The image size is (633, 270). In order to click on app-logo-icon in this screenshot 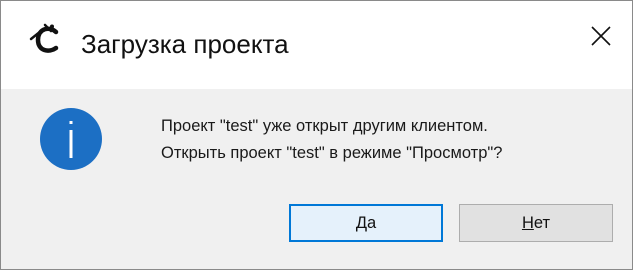, I will do `click(46, 41)`.